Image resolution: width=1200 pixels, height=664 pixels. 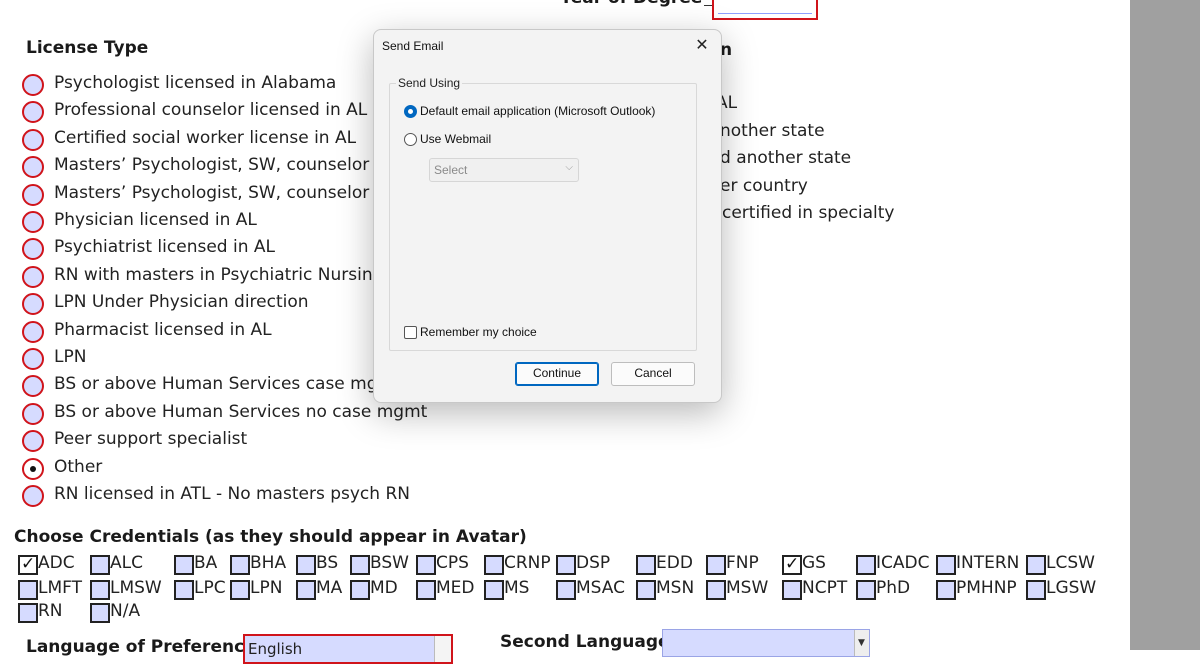 I want to click on second-language-select: ▼, so click(x=766, y=643).